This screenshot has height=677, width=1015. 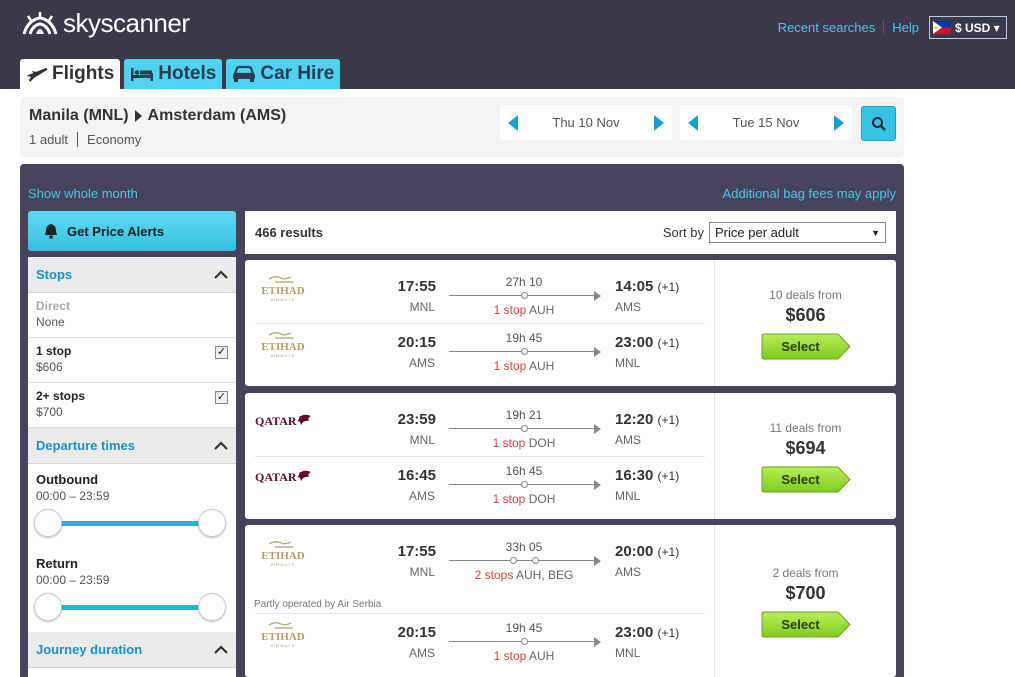 I want to click on bell-icon, so click(x=51, y=231).